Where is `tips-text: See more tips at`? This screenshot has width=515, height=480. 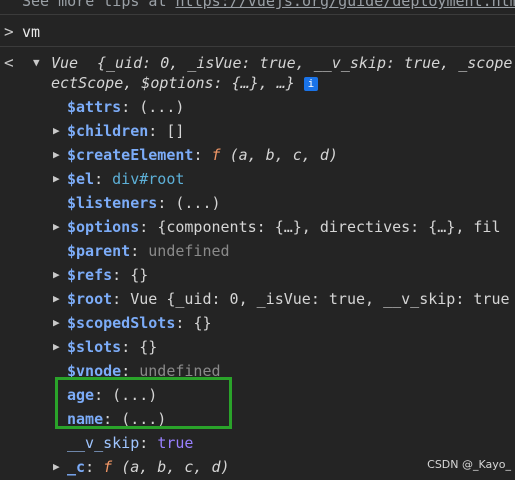
tips-text: See more tips at is located at coordinates (99, 5).